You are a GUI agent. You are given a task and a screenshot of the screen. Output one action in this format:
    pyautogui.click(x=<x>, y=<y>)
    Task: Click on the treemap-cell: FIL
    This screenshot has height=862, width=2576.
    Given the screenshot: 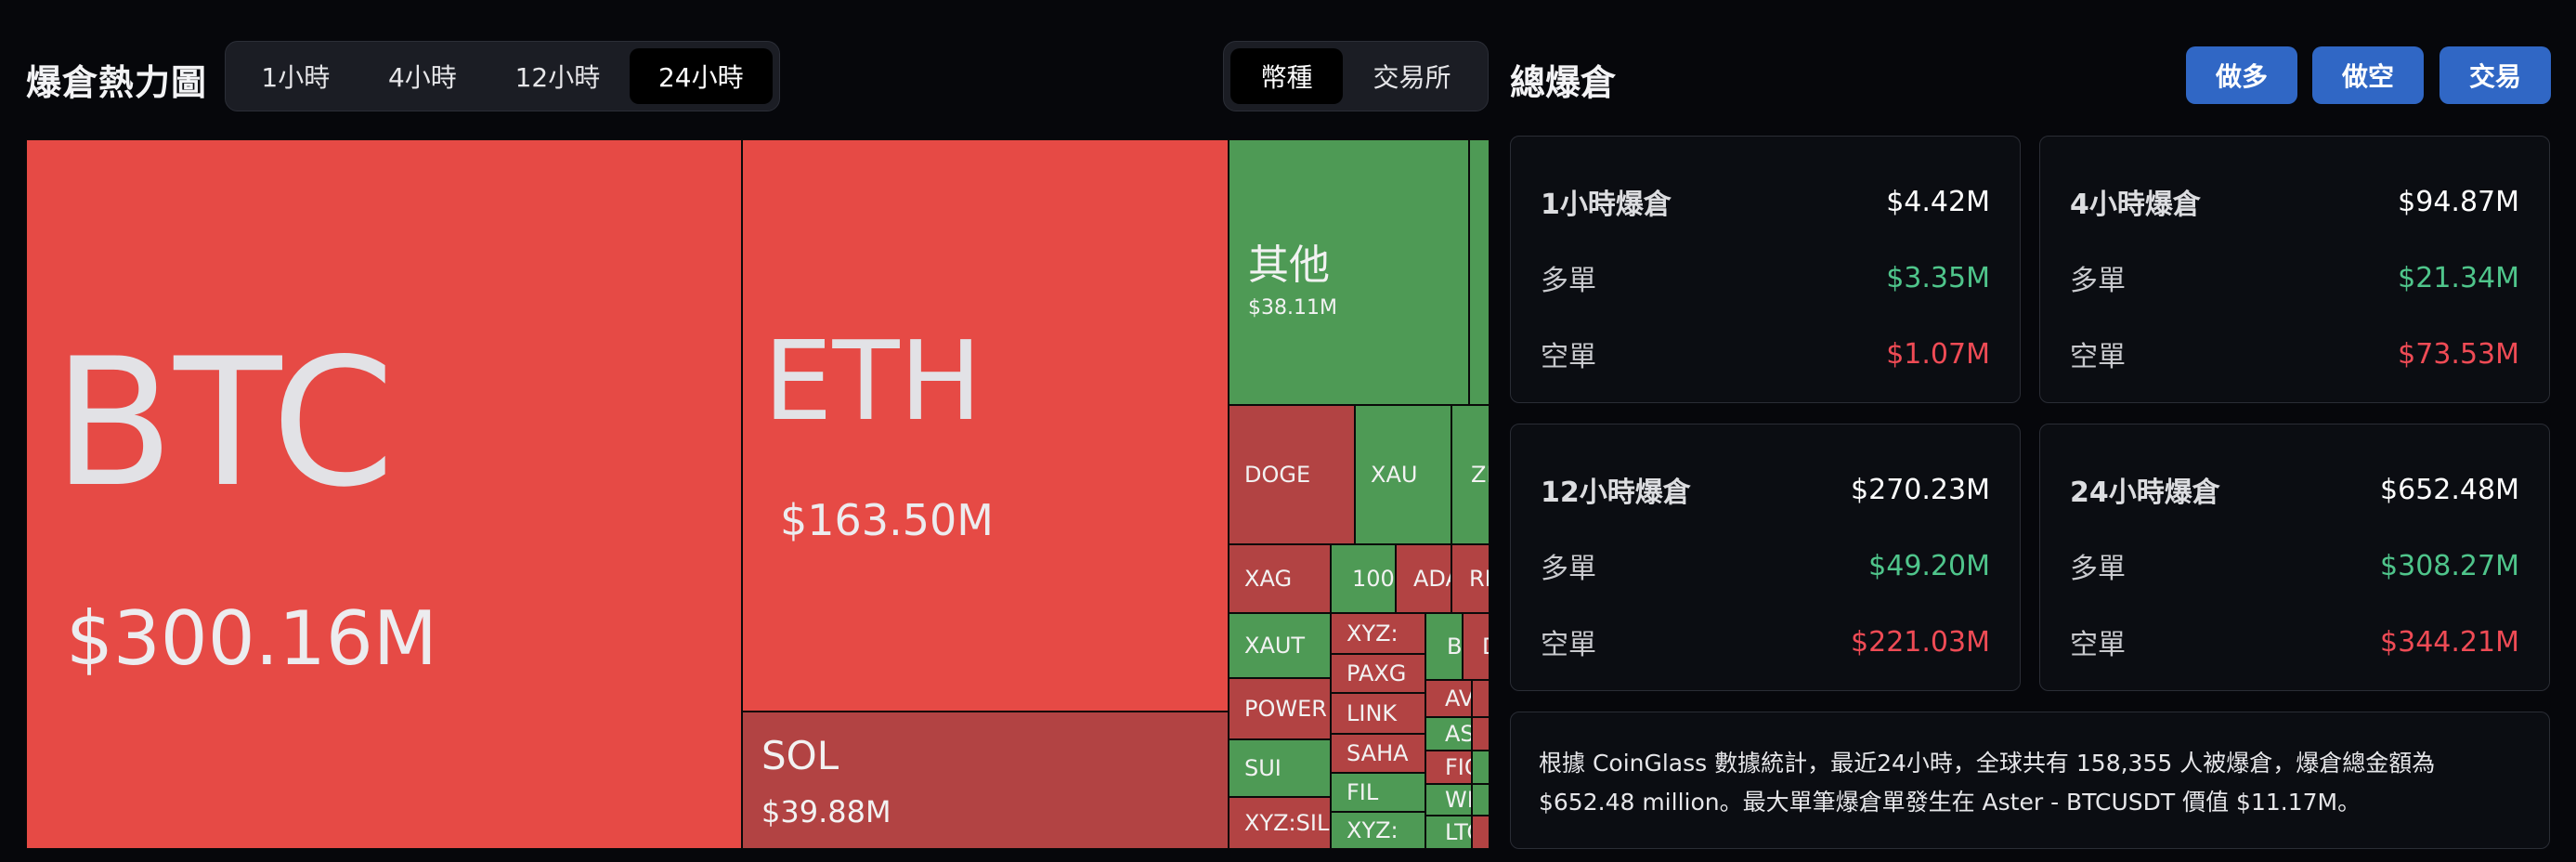 What is the action you would take?
    pyautogui.click(x=1378, y=792)
    